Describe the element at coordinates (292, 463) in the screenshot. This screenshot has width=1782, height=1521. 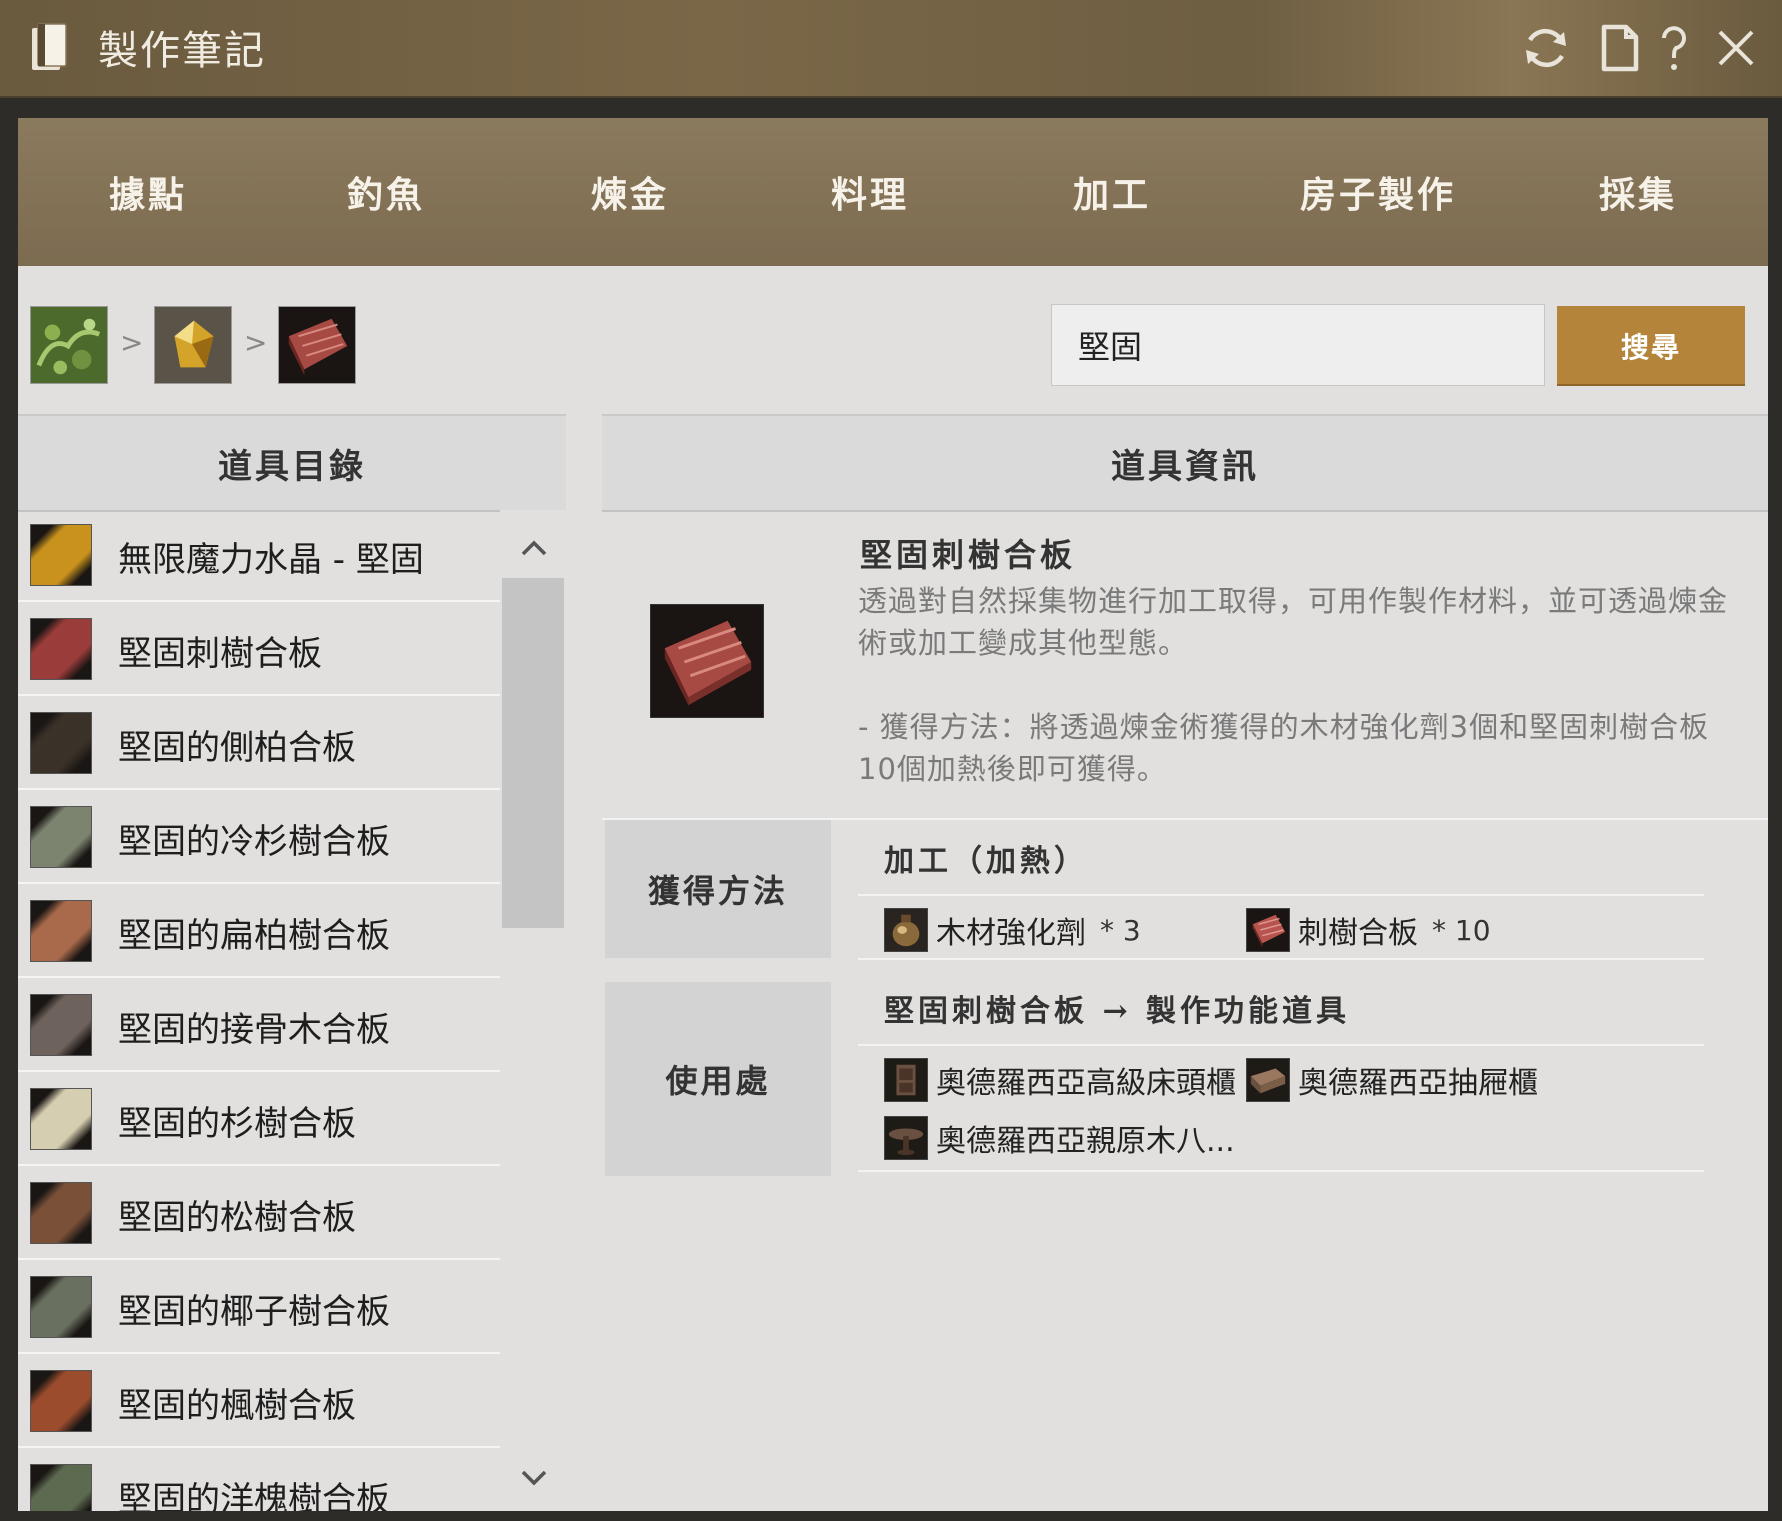
I see `catalog-header: 道具目錄` at that location.